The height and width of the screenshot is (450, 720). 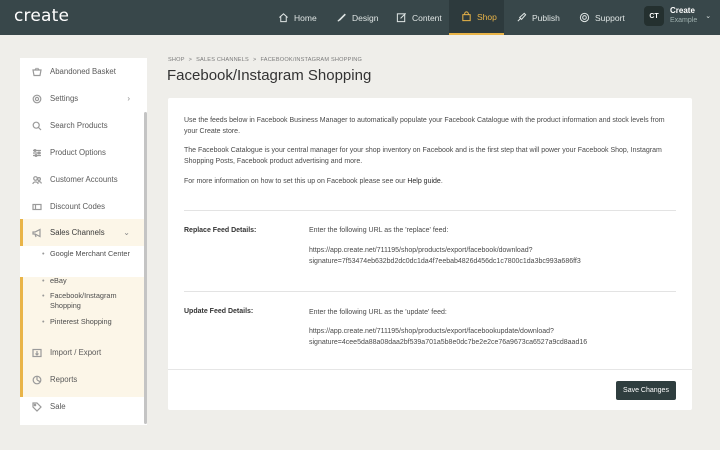 I want to click on sidebar-item-sales-channels: Sales Channels ⌄, so click(x=82, y=232).